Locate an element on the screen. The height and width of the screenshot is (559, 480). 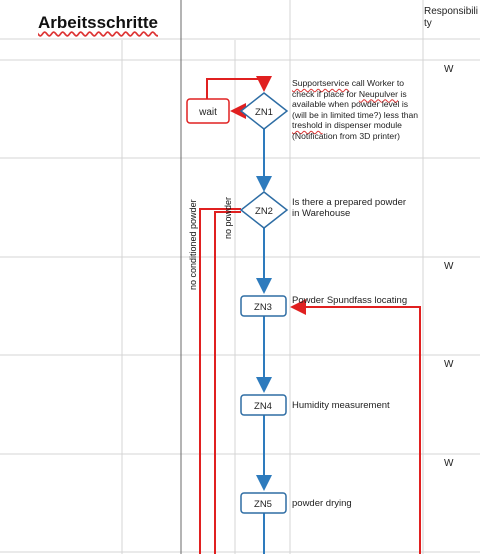
zn1-label: ZN1 is located at coordinates (264, 112).